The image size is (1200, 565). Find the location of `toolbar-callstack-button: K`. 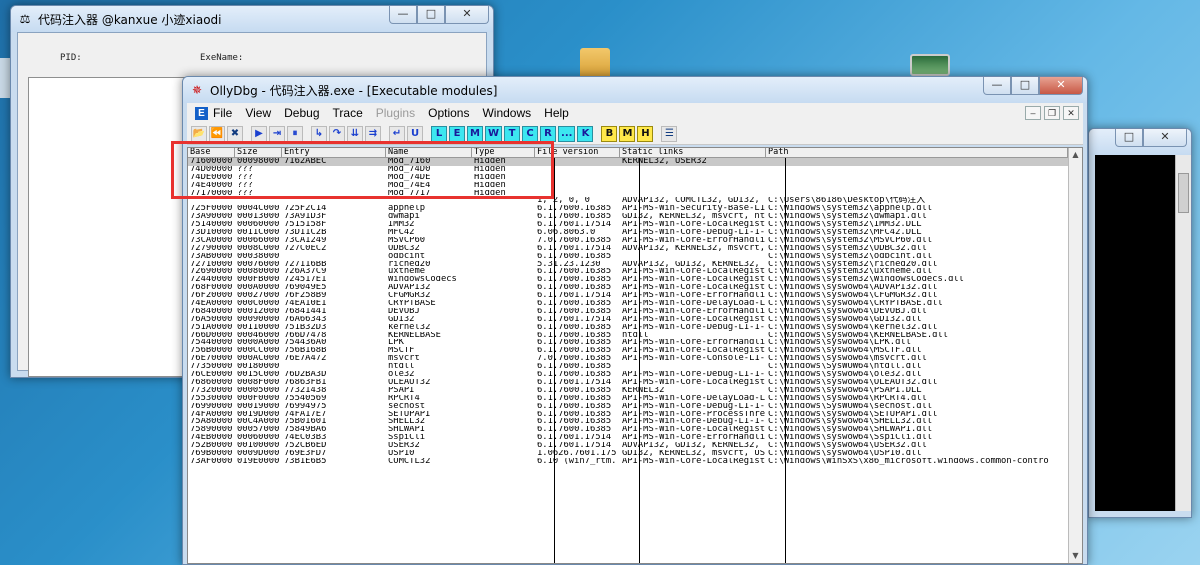

toolbar-callstack-button: K is located at coordinates (585, 133).